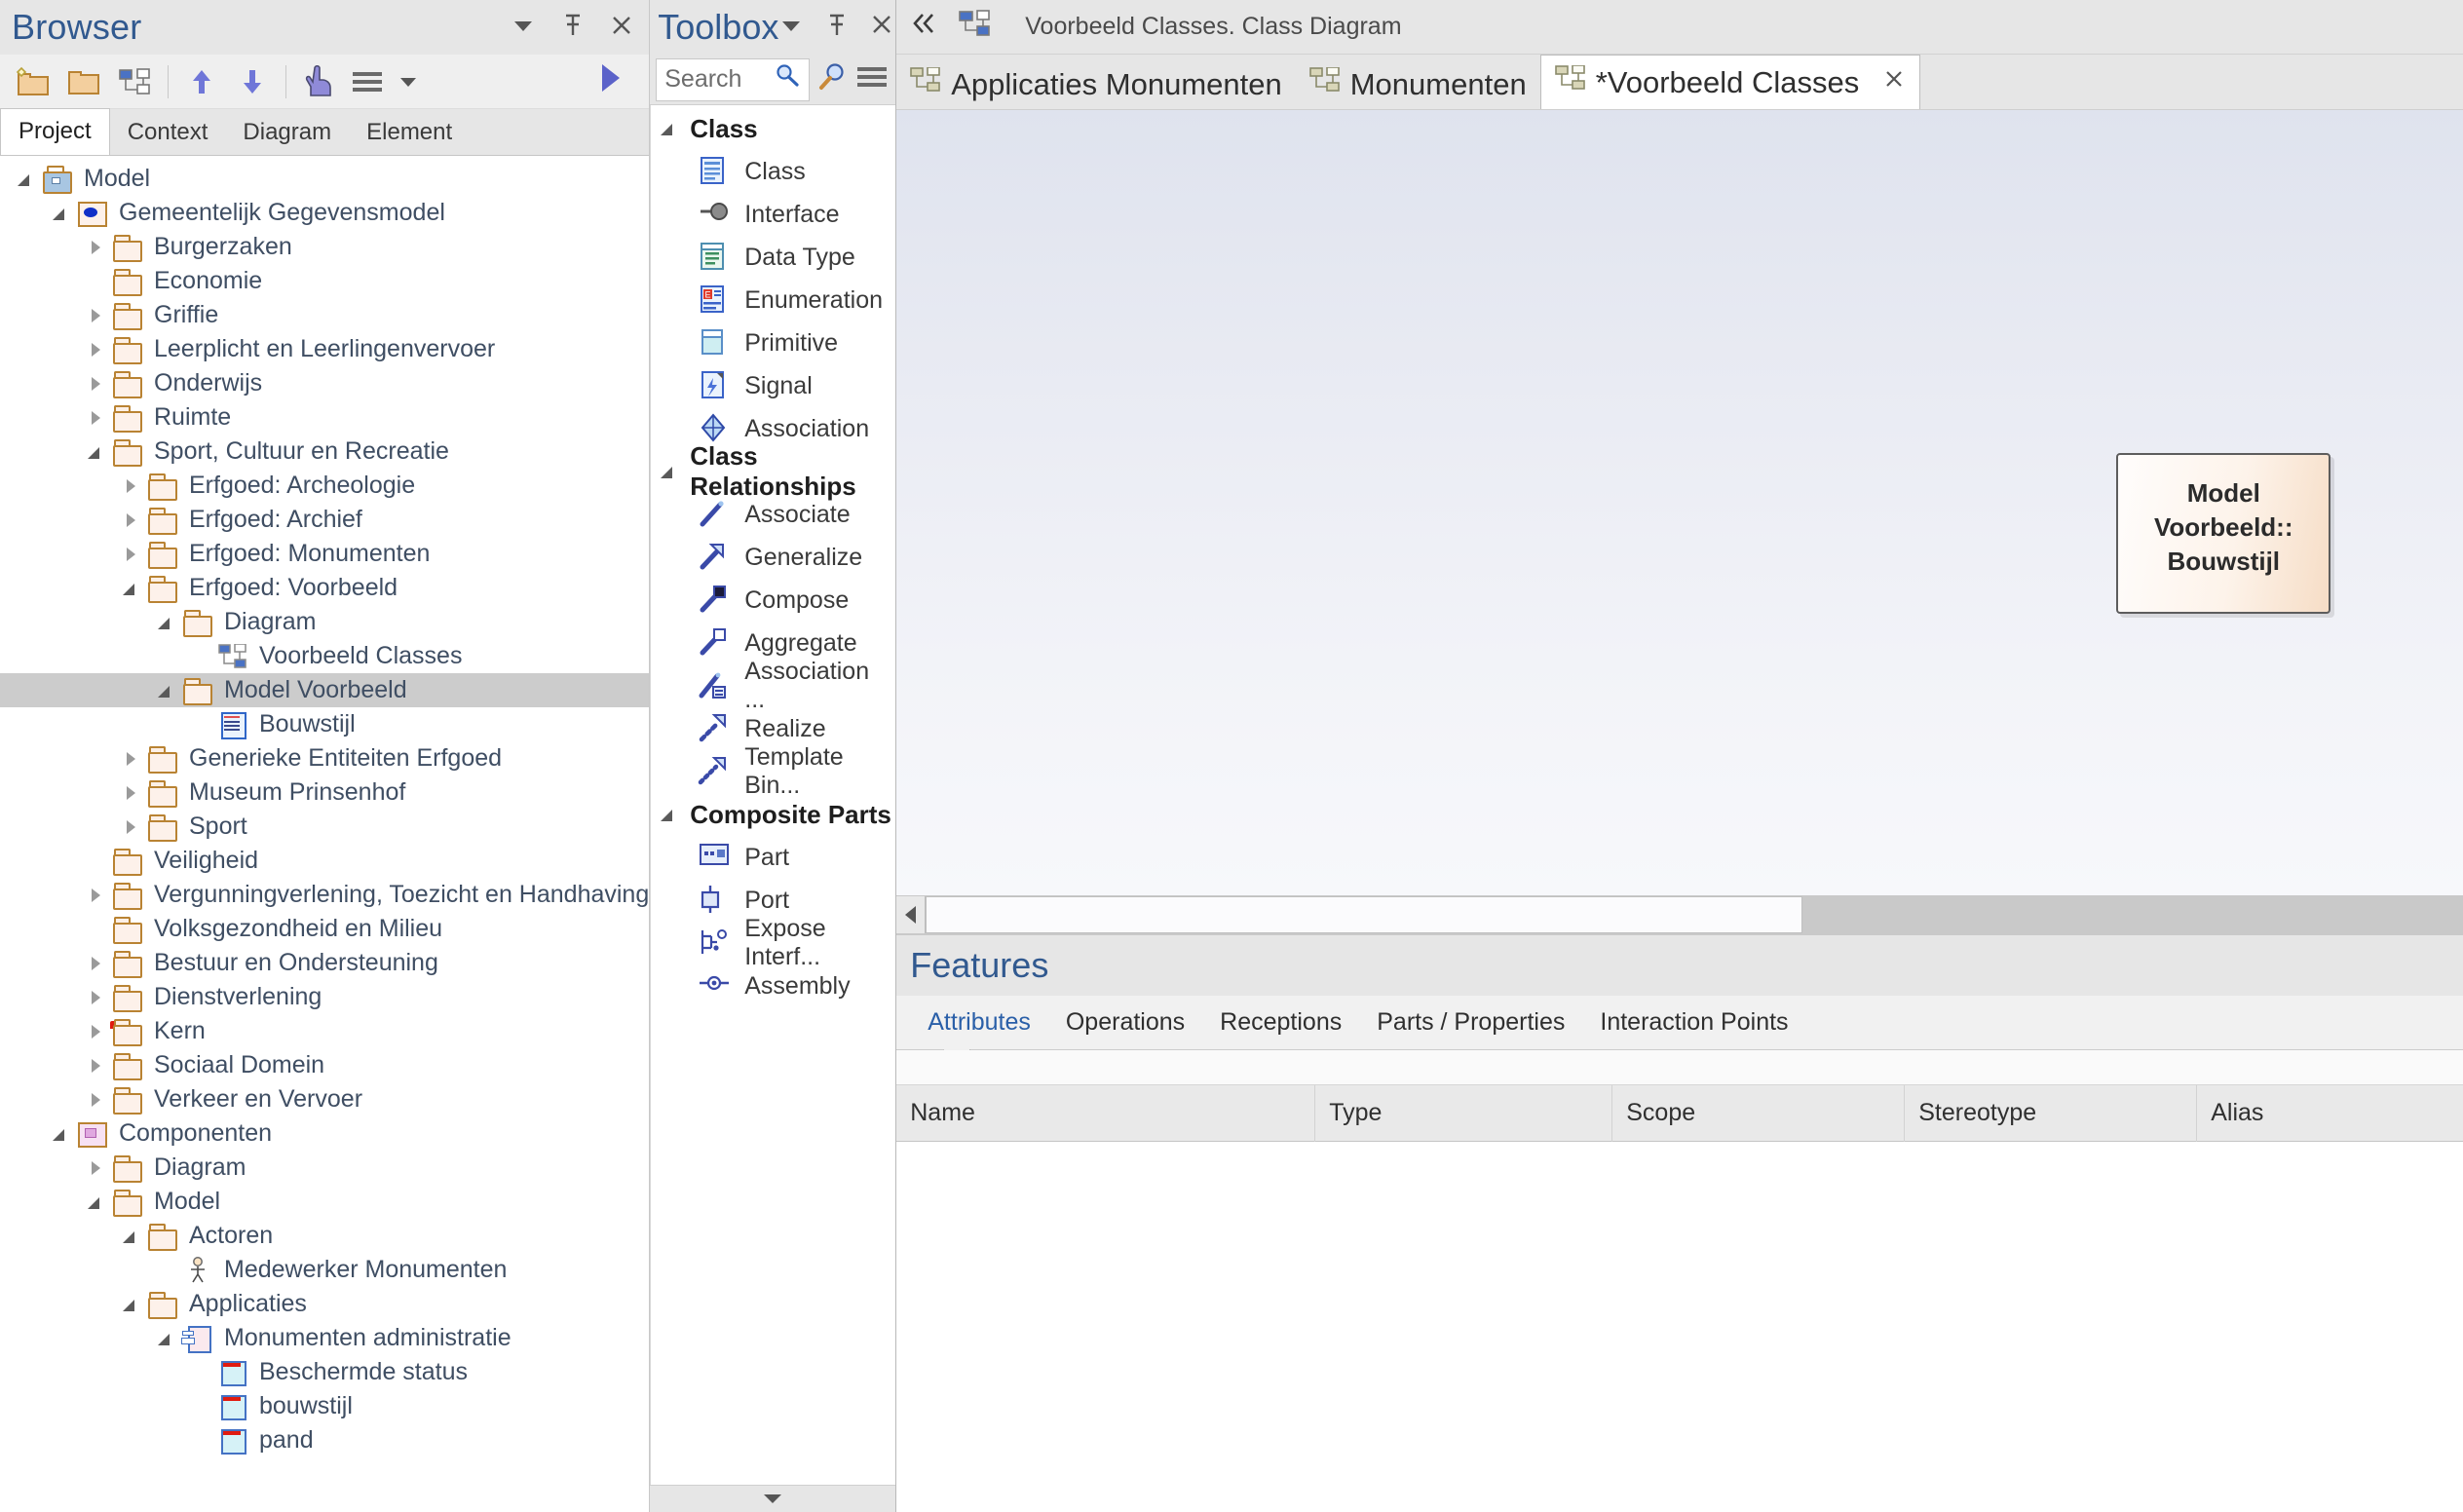 This screenshot has width=2463, height=1512. Describe the element at coordinates (325, 349) in the screenshot. I see `tree-item-leerplicht-en-leerlingenvervoer: Leerplicht en Leerlingenvervoer` at that location.